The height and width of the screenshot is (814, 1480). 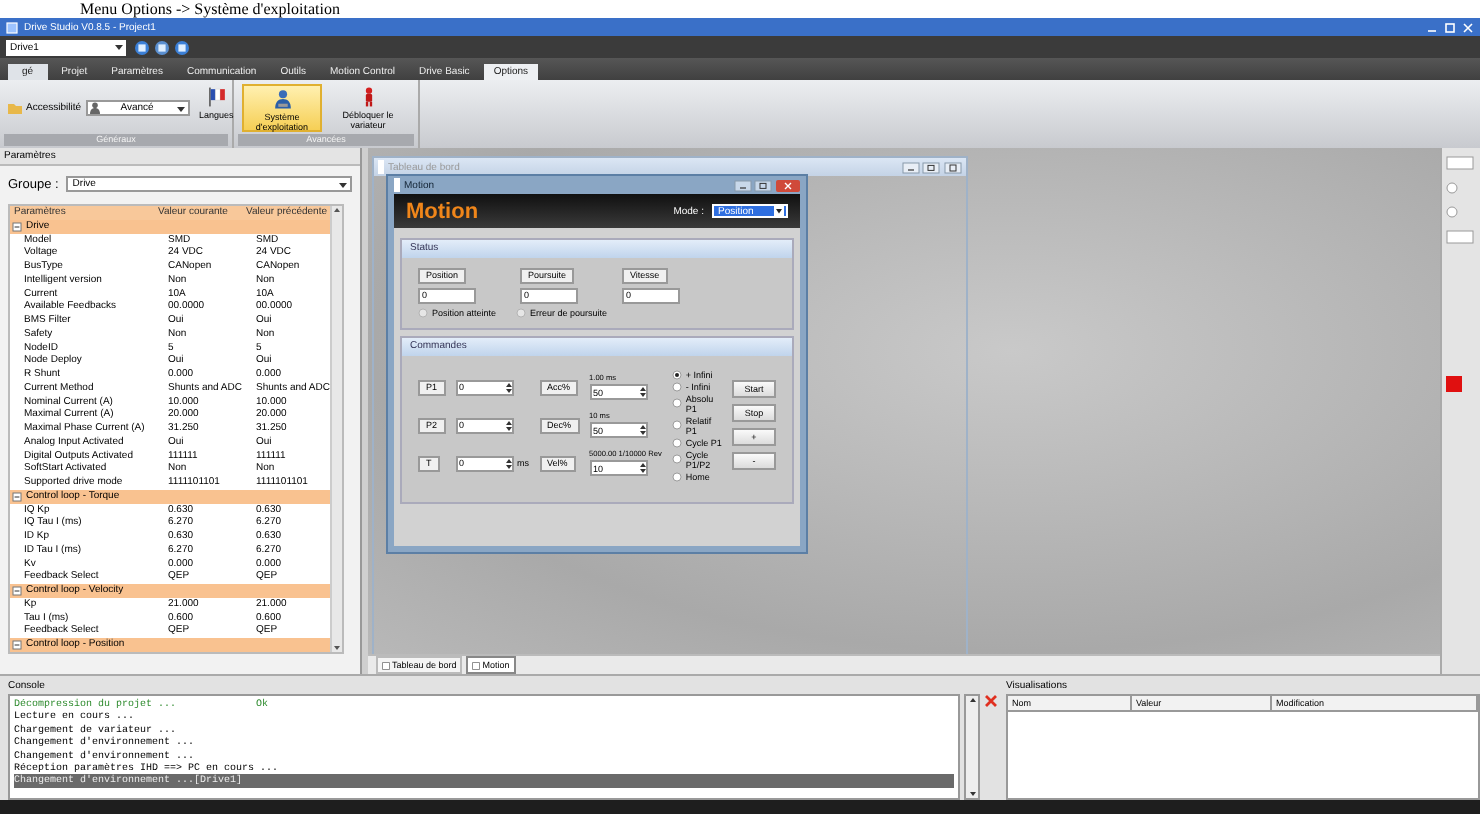 I want to click on motion-heading: Motion, so click(x=443, y=211).